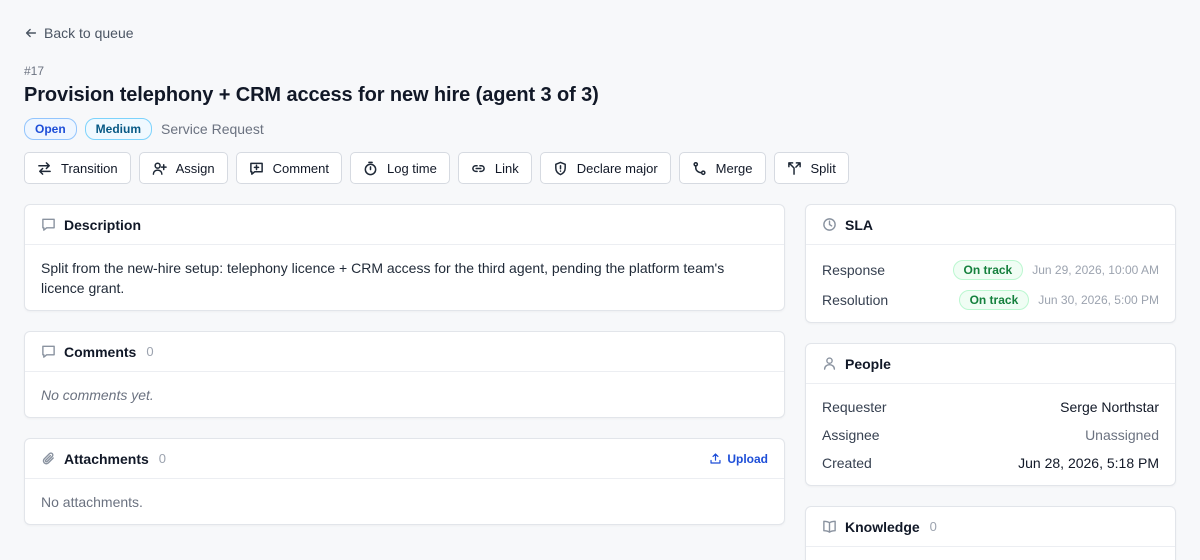 The image size is (1200, 560). What do you see at coordinates (370, 168) in the screenshot?
I see `timer-icon` at bounding box center [370, 168].